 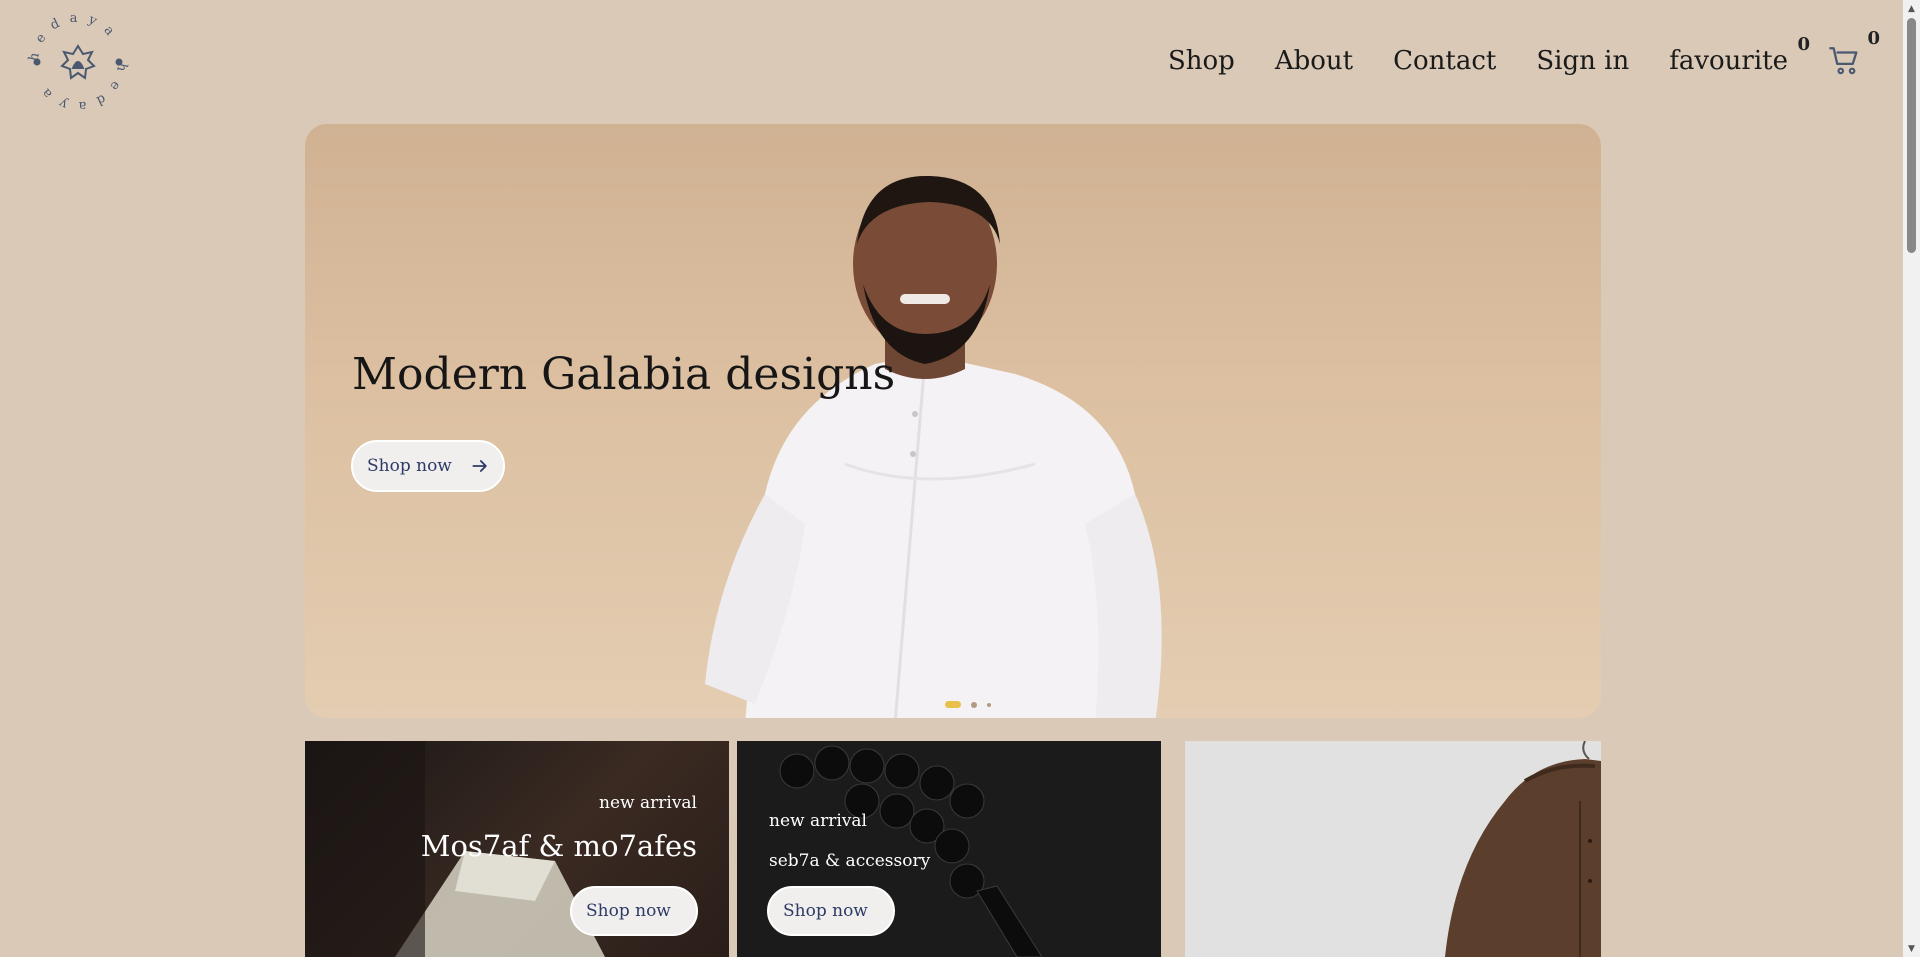 What do you see at coordinates (1393, 849) in the screenshot?
I see `category-card-clothing` at bounding box center [1393, 849].